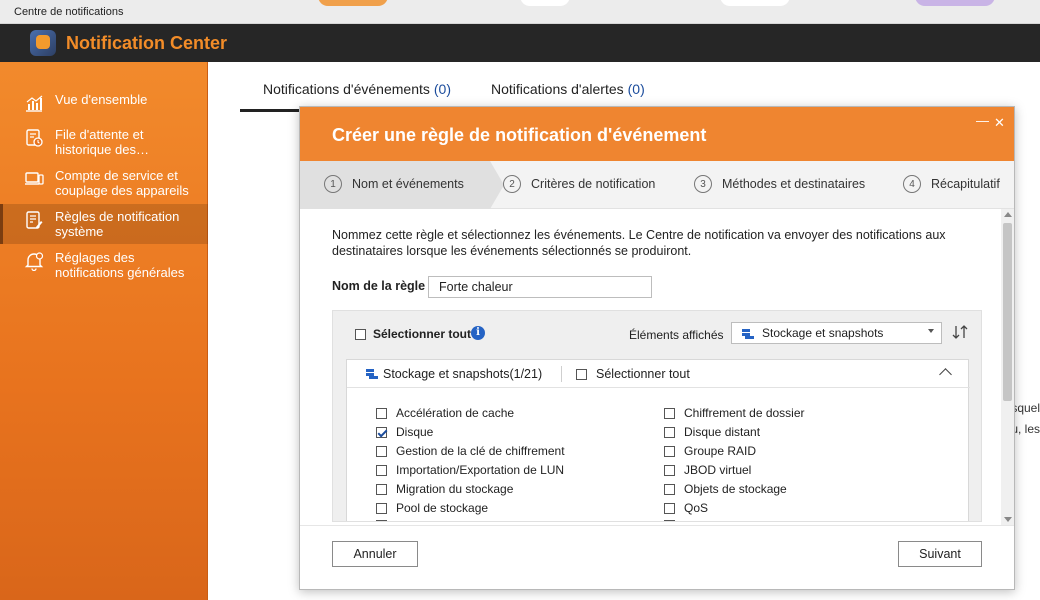 The height and width of the screenshot is (600, 1040). I want to click on tab-label: Notifications d'événements, so click(346, 89).